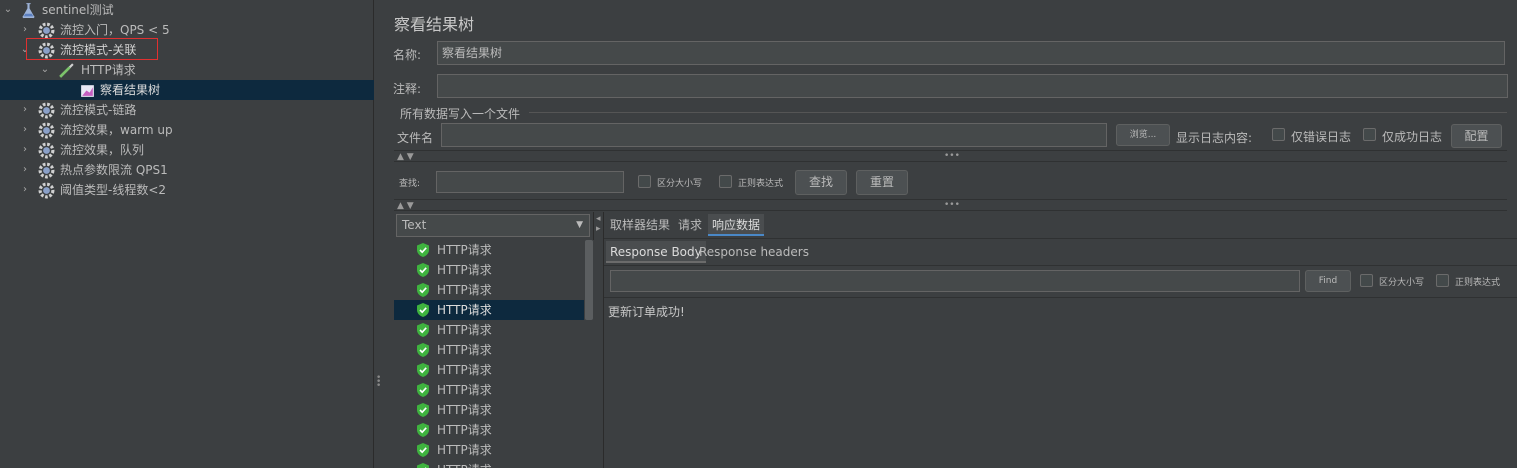  What do you see at coordinates (460, 114) in the screenshot?
I see `file-section-title: 所有数据写入一个文件` at bounding box center [460, 114].